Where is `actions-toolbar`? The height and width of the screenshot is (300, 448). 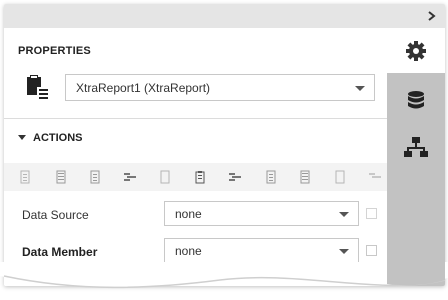
actions-toolbar is located at coordinates (195, 177).